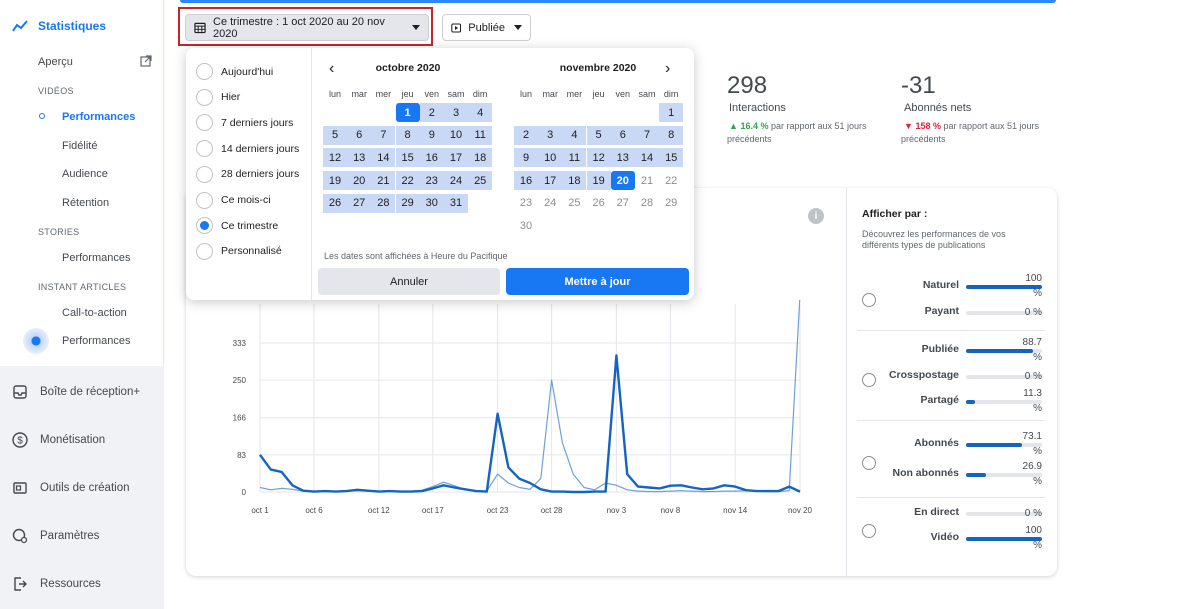  I want to click on sidebar-main-resources: Ressources, so click(56, 584).